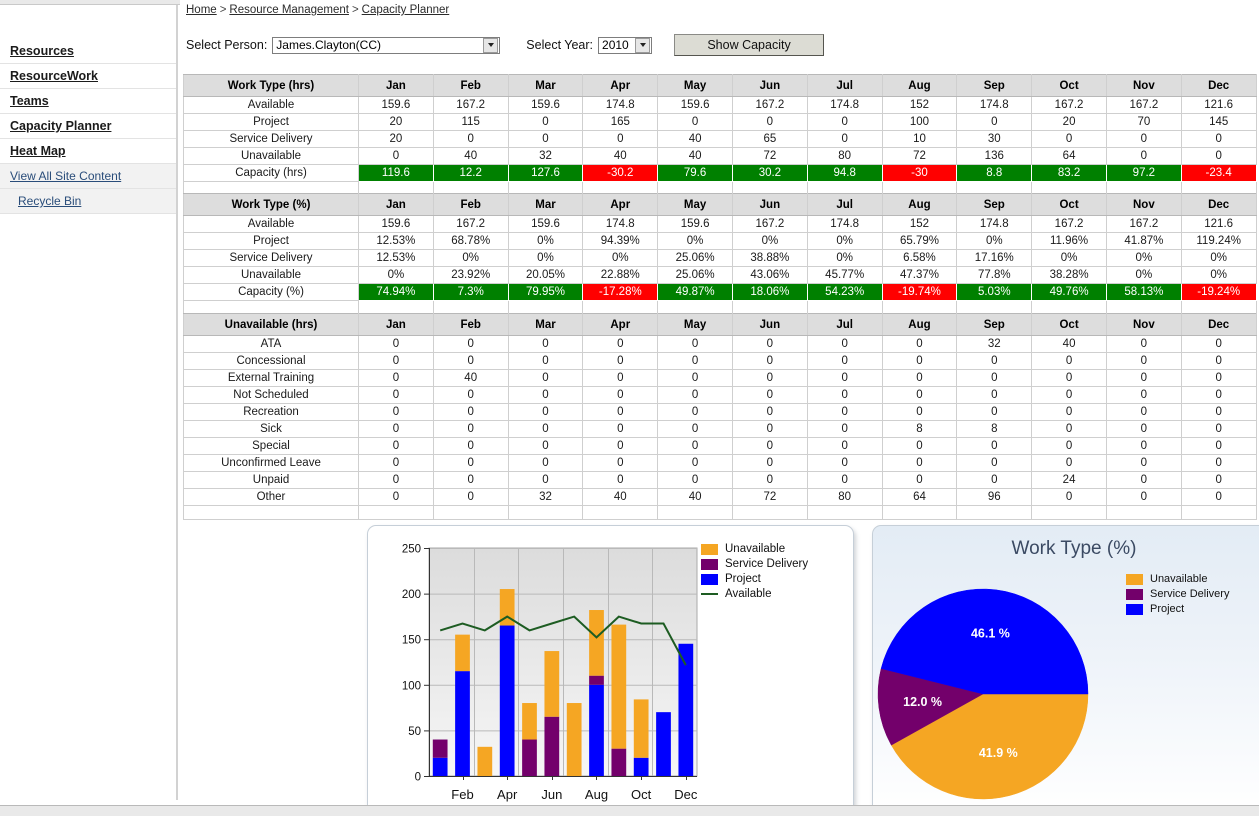 This screenshot has width=1259, height=816. I want to click on sidebar-link-recycle-bin: Recycle Bin, so click(49, 201).